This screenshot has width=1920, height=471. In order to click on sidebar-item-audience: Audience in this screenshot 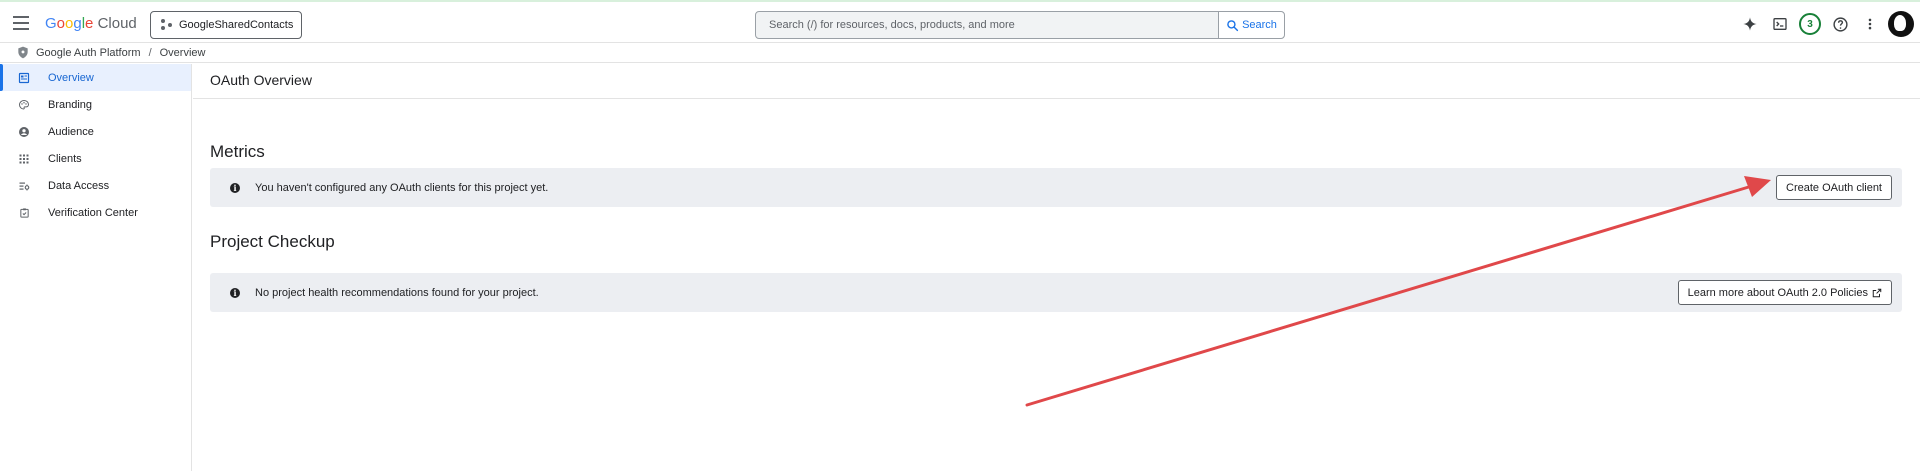, I will do `click(95, 131)`.